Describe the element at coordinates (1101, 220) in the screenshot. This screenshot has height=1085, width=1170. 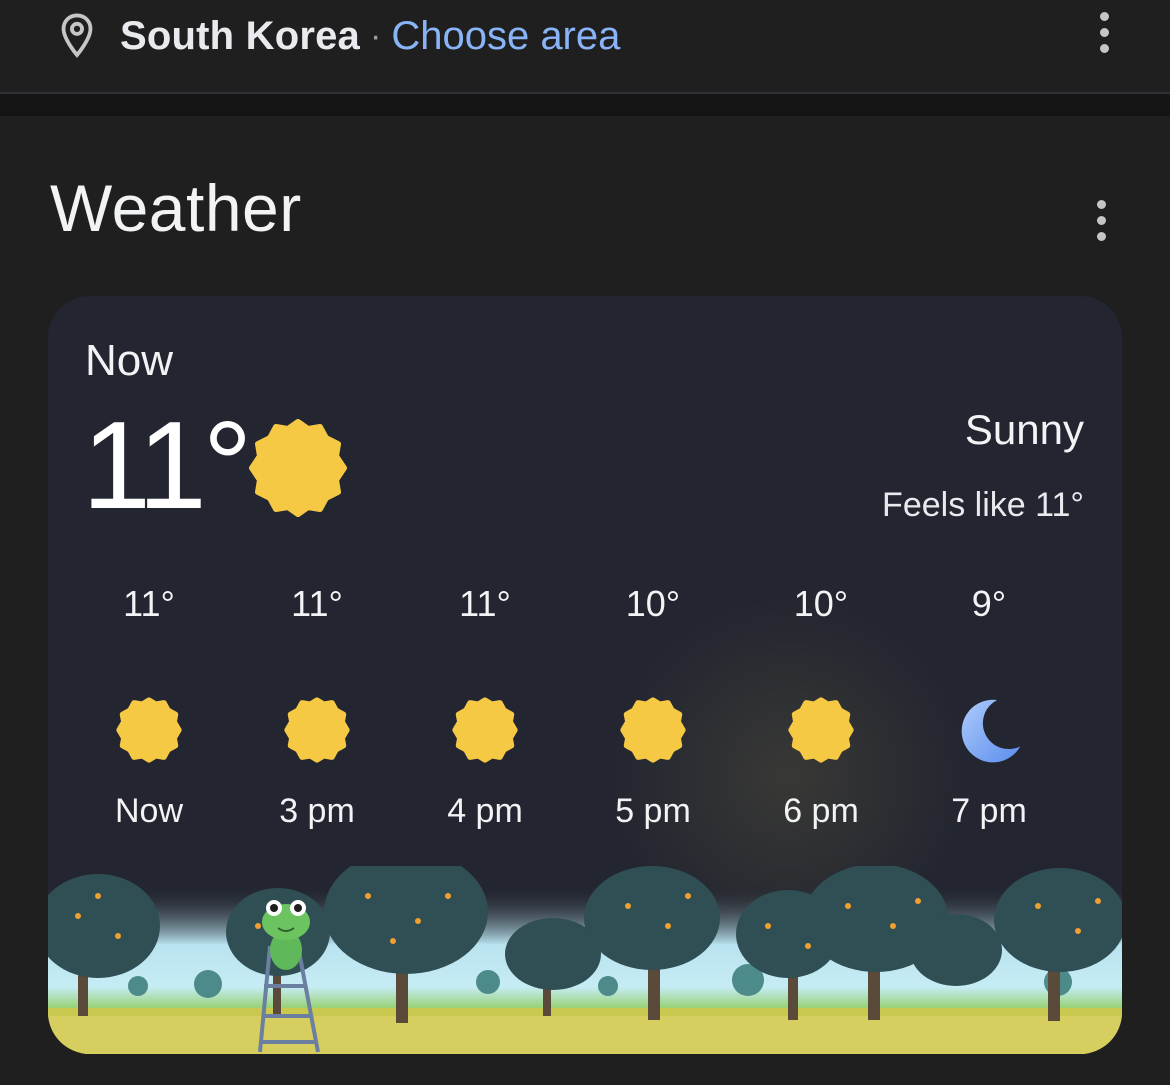
I see `weather-more-options-icon` at that location.